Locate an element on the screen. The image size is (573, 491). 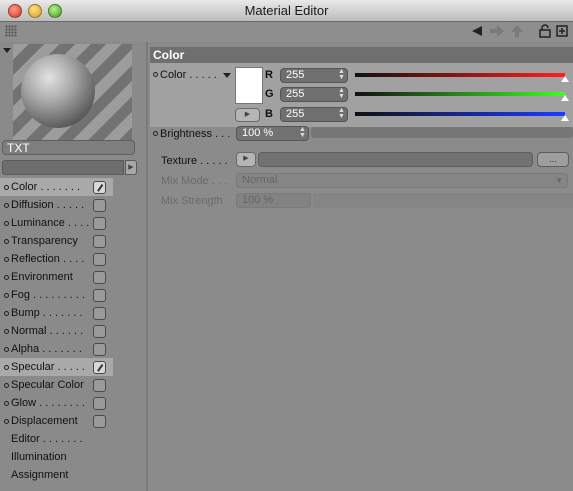
color-swatch is located at coordinates (249, 85).